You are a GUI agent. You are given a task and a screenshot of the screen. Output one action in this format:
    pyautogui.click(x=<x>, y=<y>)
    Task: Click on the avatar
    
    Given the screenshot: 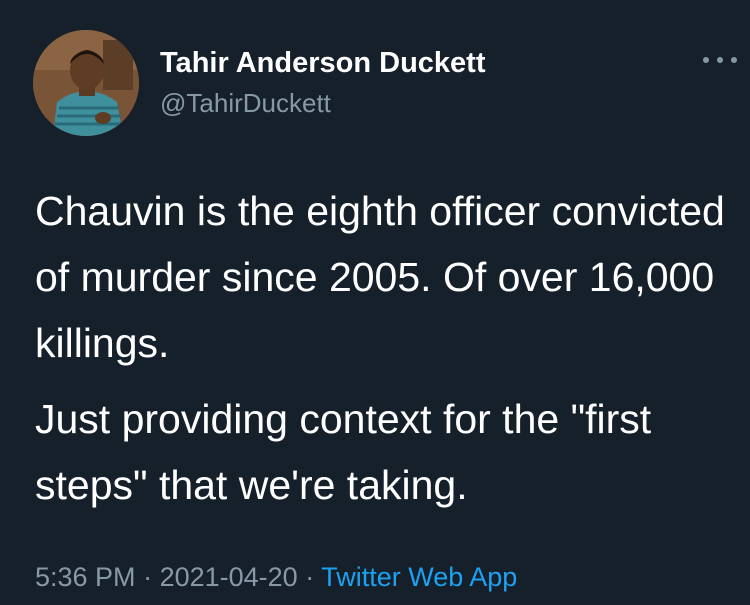 What is the action you would take?
    pyautogui.click(x=86, y=83)
    